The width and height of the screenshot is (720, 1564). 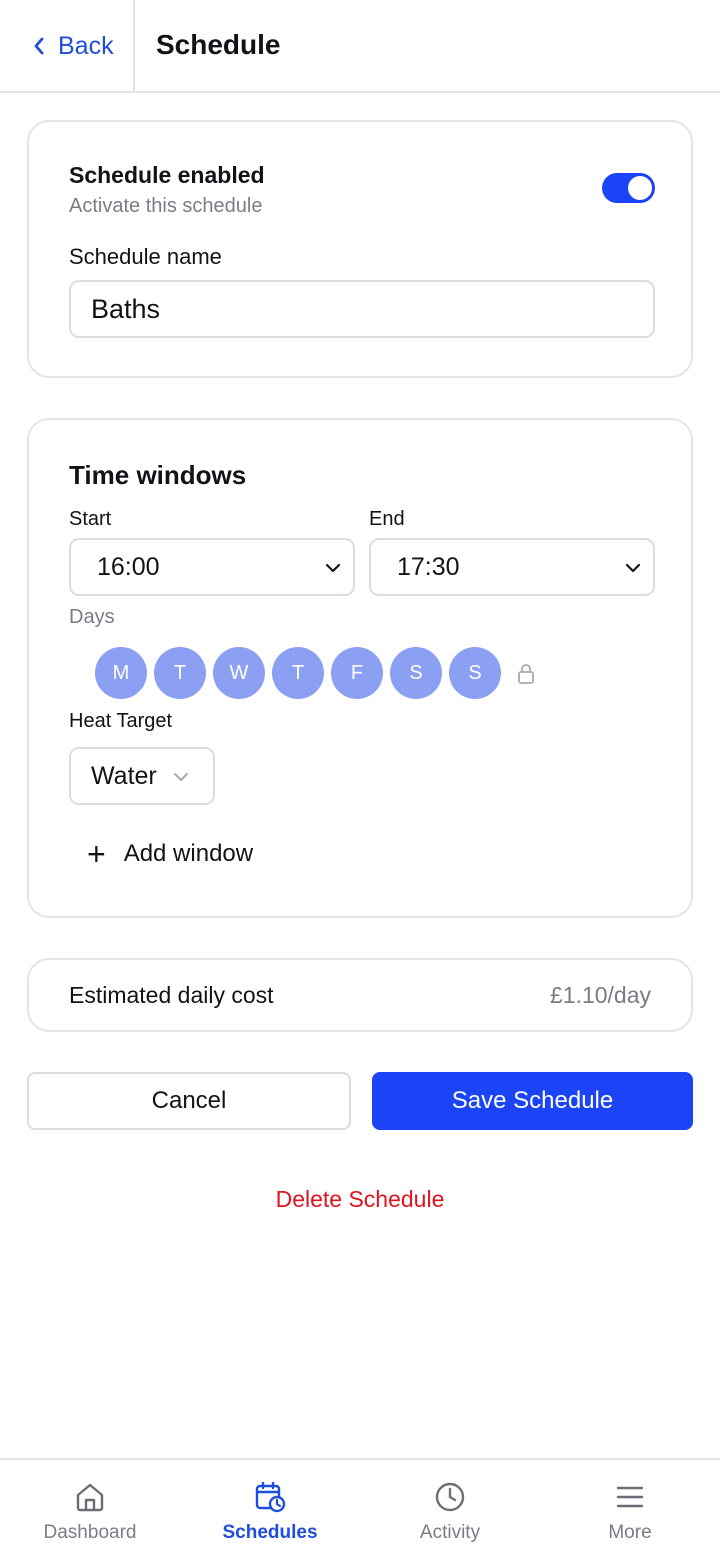 What do you see at coordinates (180, 673) in the screenshot?
I see `day-chip-tuesday: T` at bounding box center [180, 673].